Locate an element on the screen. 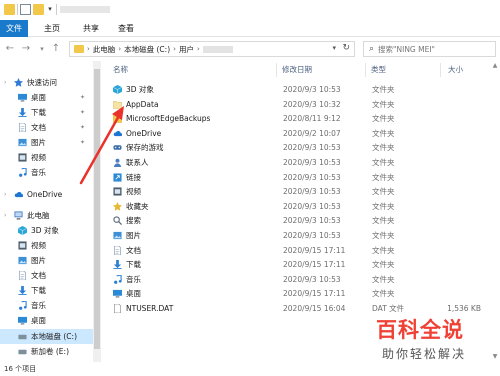 Image resolution: width=500 pixels, height=376 pixels. file-row: 图片 2020/9/3 10:53 文件夹 is located at coordinates (293, 236).